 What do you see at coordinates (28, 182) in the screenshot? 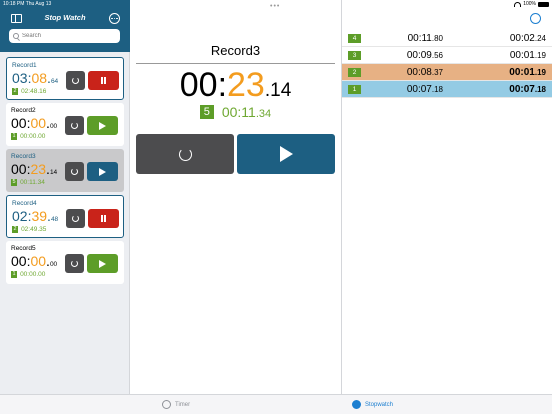
I see `record-lap: 5 00:11.34` at bounding box center [28, 182].